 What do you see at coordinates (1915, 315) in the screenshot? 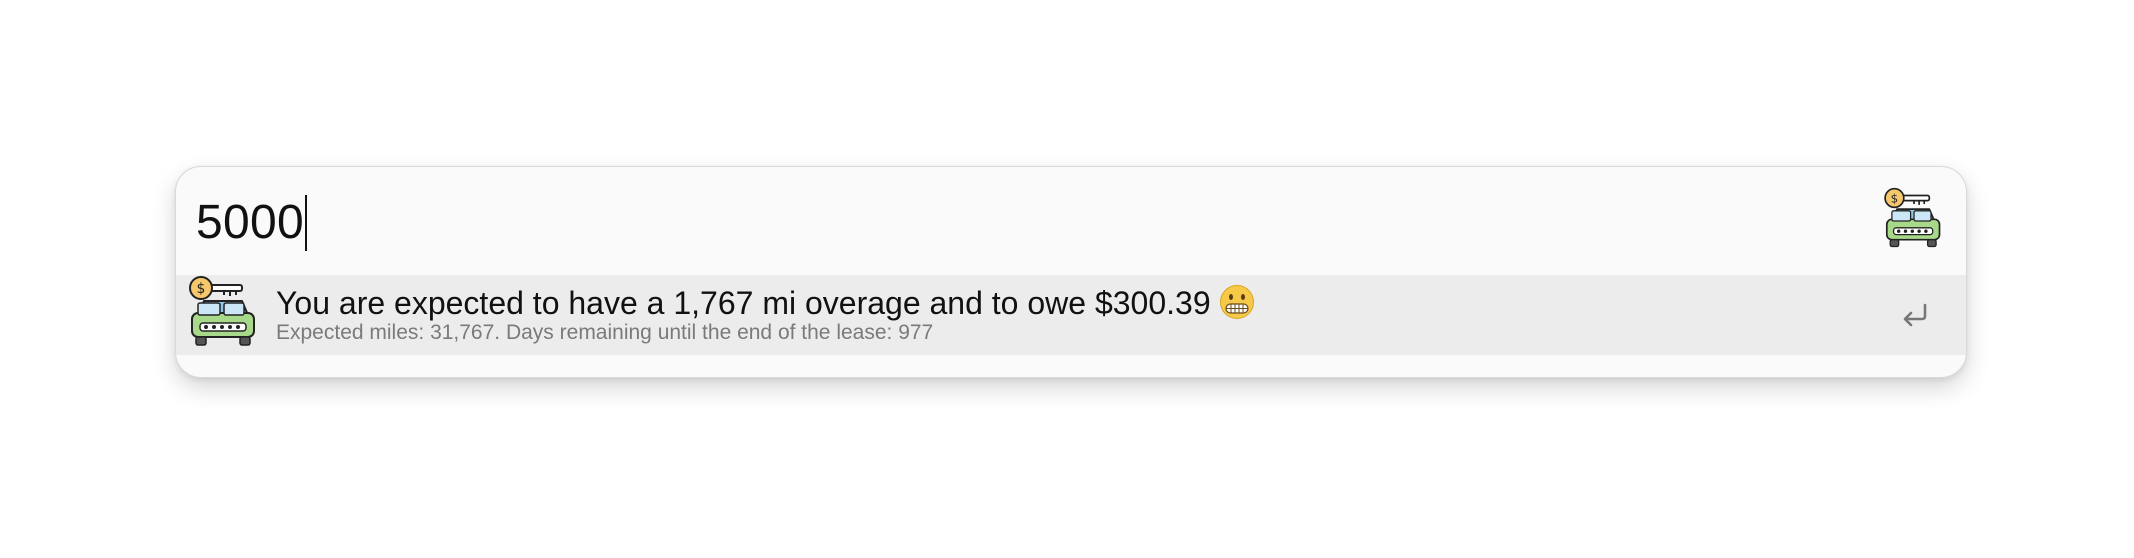
I see `enter-return-icon` at bounding box center [1915, 315].